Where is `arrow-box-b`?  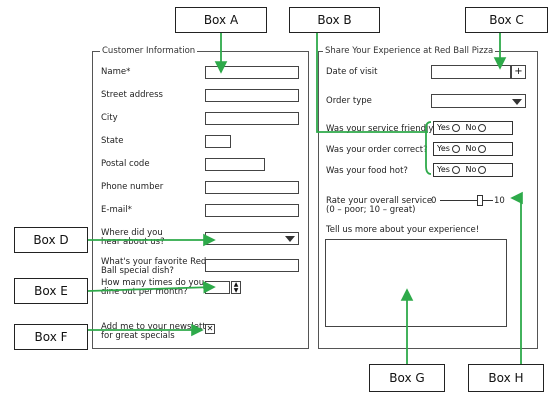 arrow-box-b is located at coordinates (372, 83).